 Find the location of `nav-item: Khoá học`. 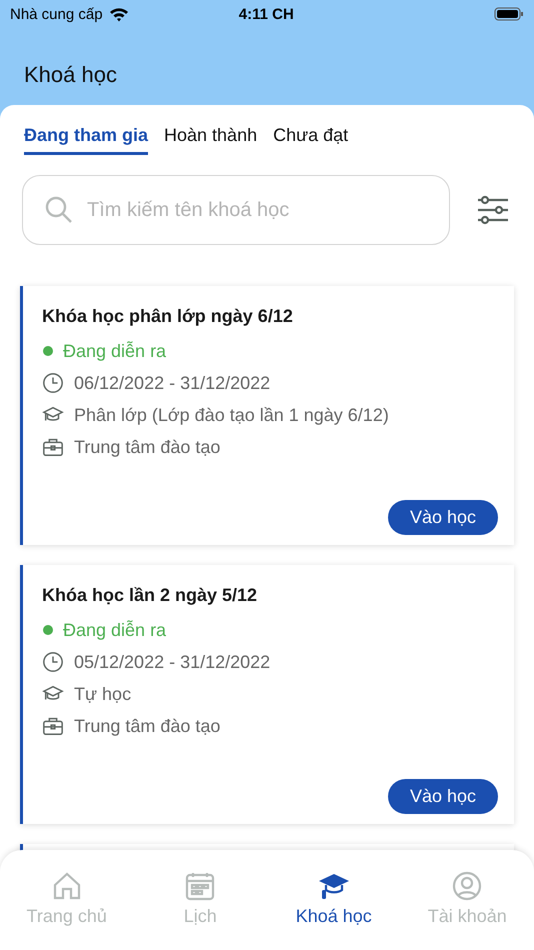

nav-item: Khoá học is located at coordinates (333, 903).